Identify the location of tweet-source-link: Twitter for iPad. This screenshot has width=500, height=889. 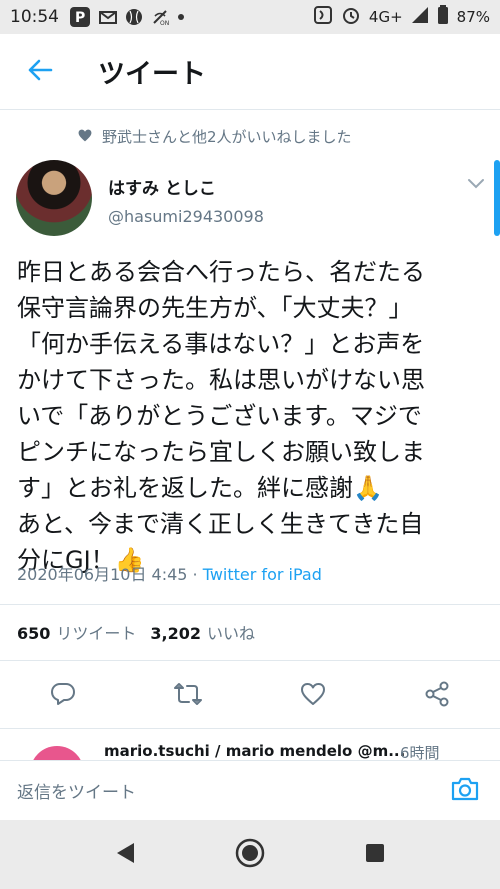
(262, 574).